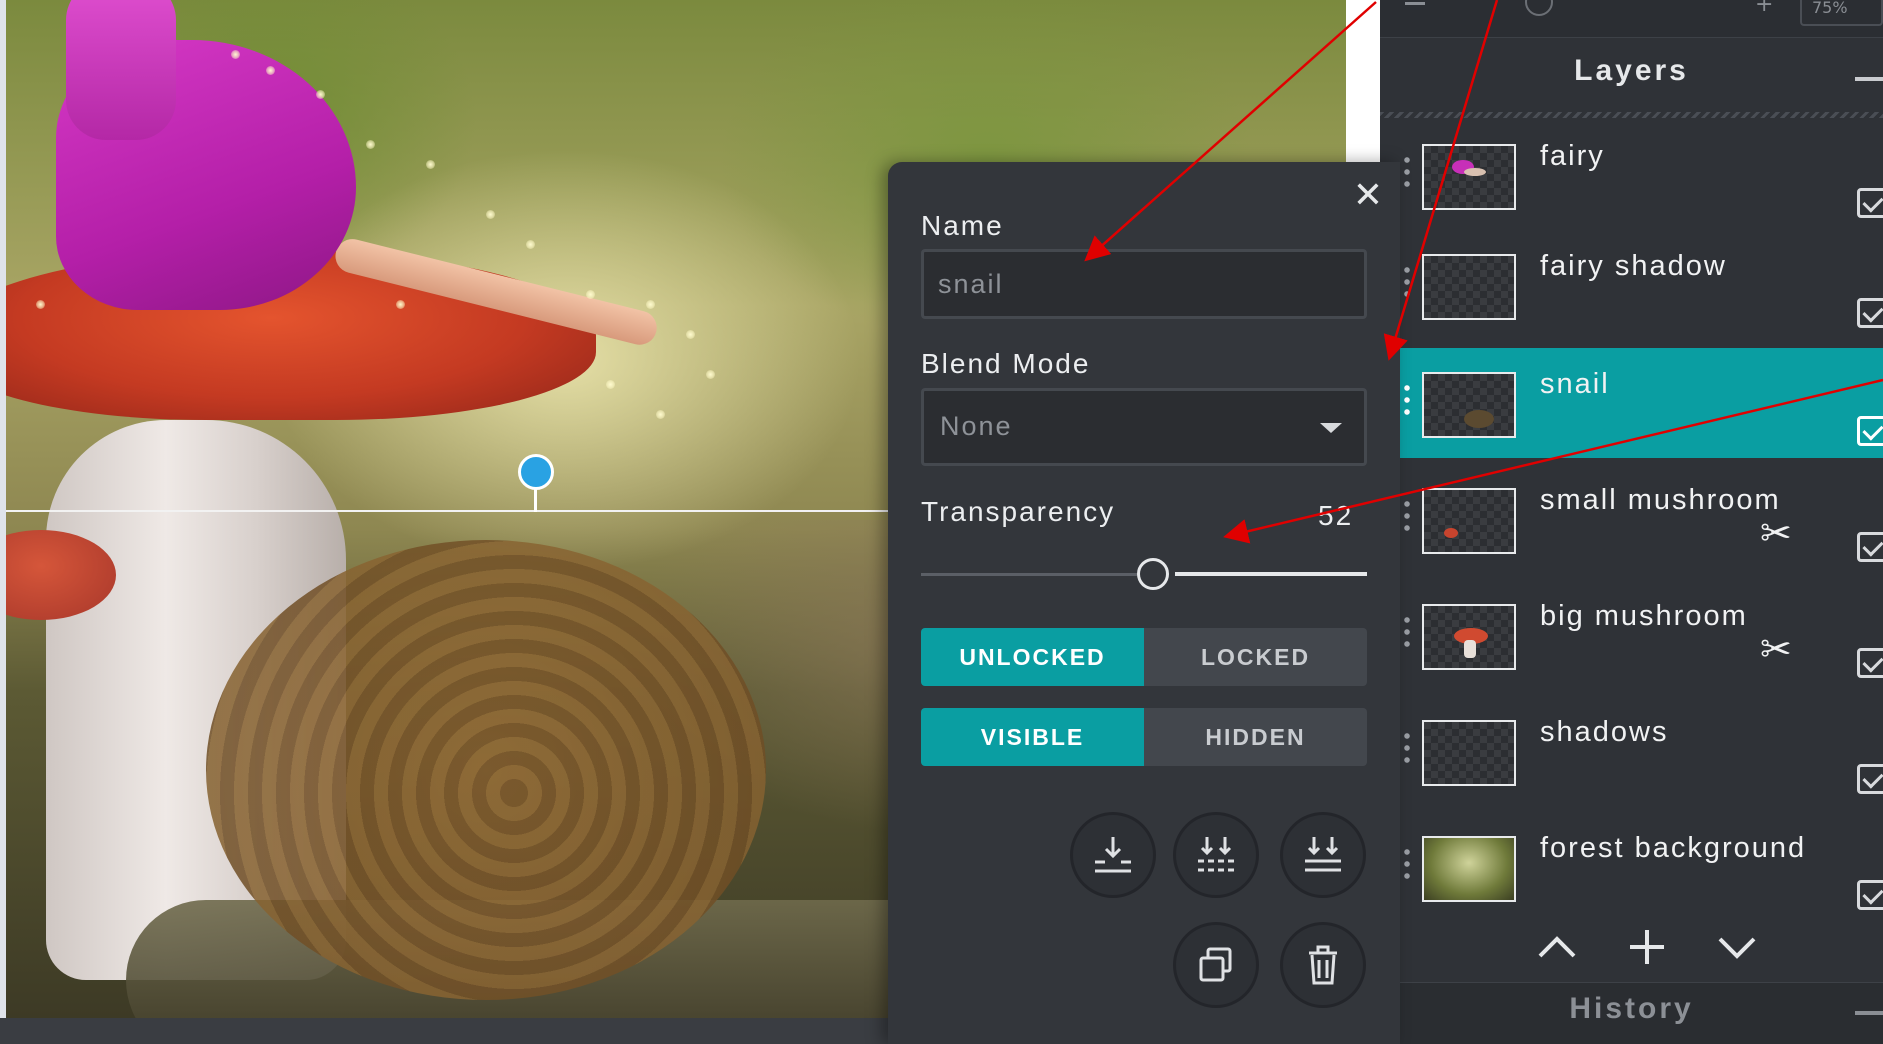  Describe the element at coordinates (1255, 737) in the screenshot. I see `hidden-button: HIDDEN` at that location.